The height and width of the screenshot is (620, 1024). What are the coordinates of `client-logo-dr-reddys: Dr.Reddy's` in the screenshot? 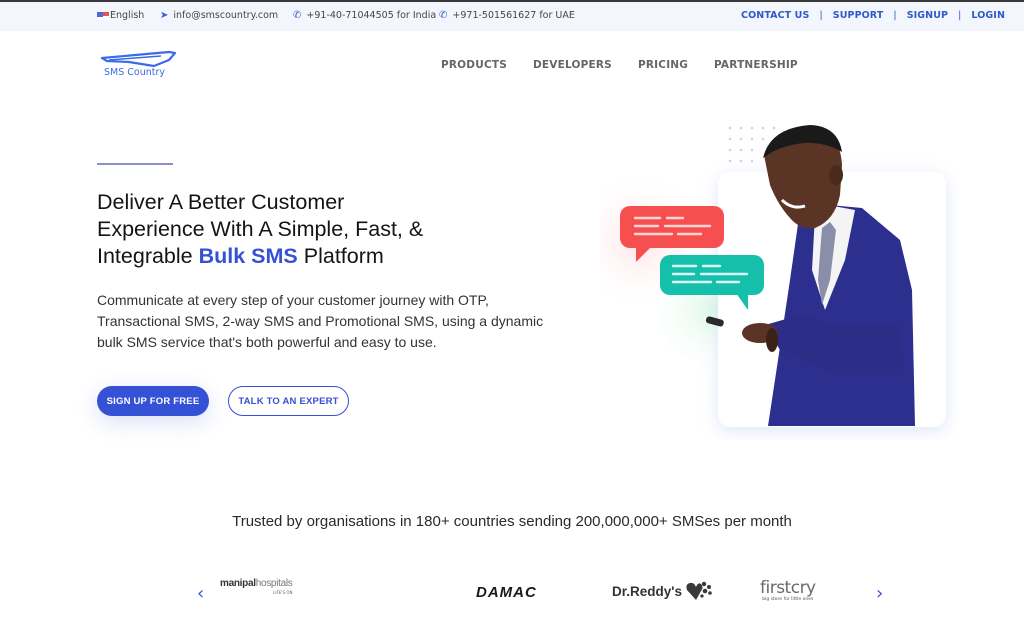 It's located at (662, 591).